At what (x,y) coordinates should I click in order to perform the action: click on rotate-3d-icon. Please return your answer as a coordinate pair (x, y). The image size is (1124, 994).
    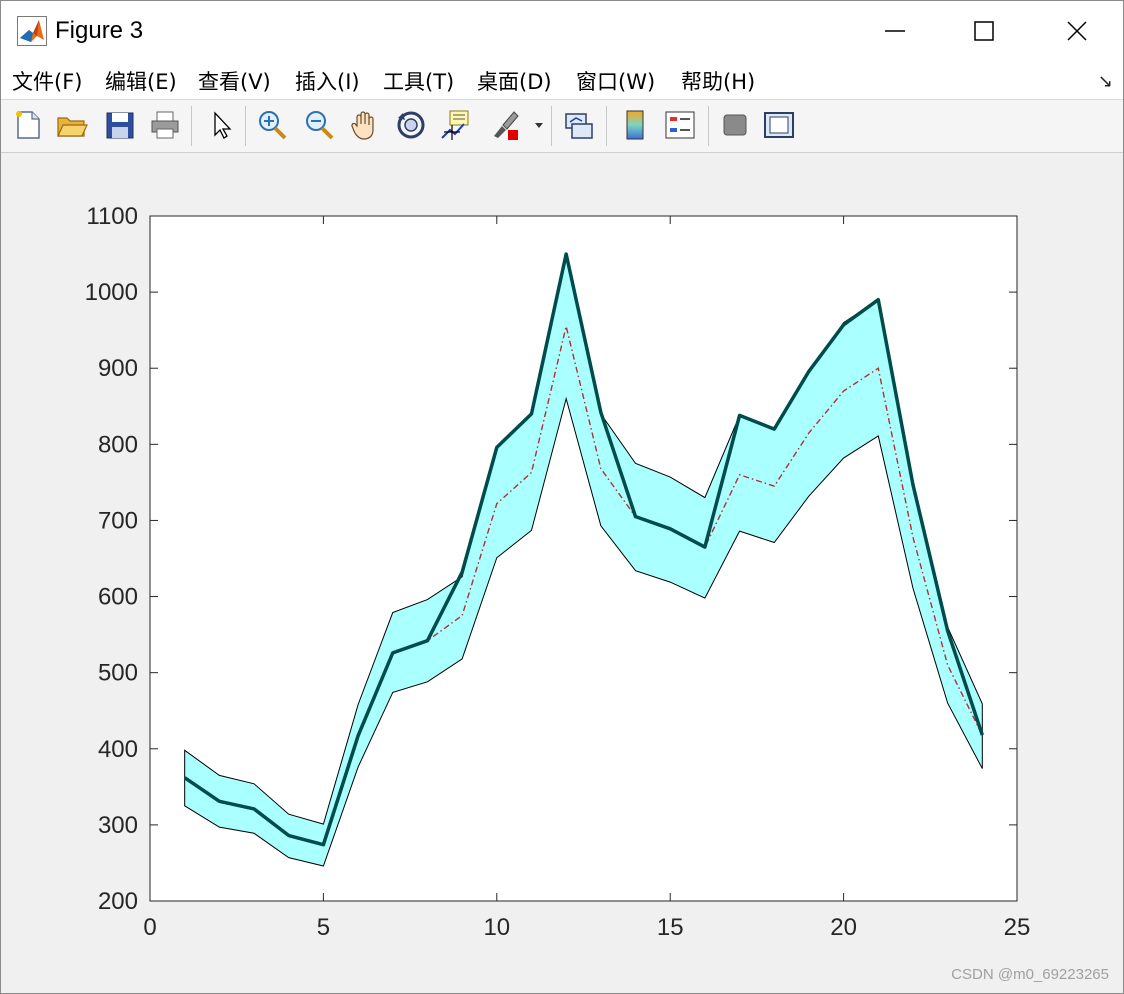
    Looking at the image, I should click on (411, 125).